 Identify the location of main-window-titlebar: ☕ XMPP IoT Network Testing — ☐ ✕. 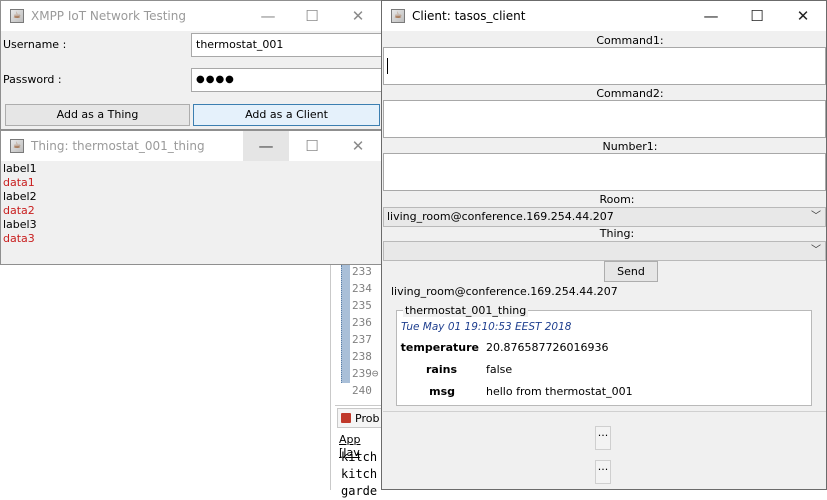
(192, 16).